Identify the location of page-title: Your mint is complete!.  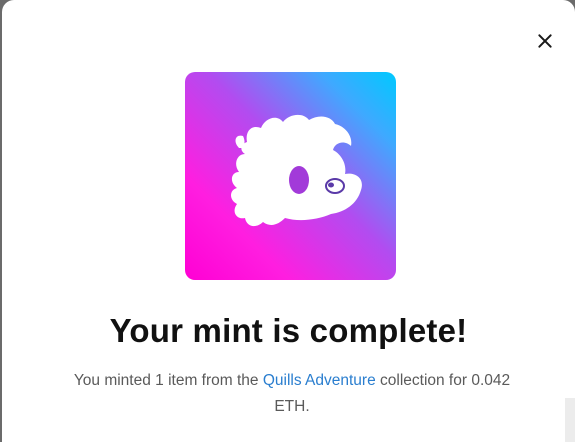
(288, 330).